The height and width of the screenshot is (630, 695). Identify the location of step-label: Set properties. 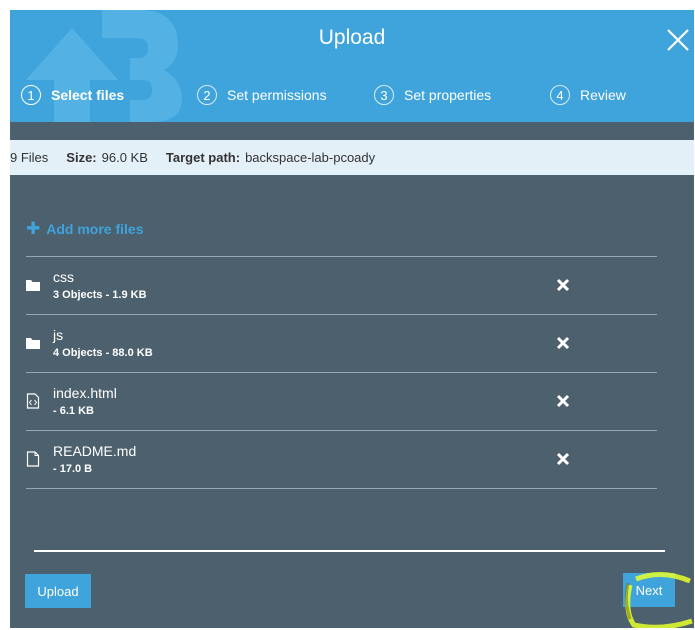
(448, 95).